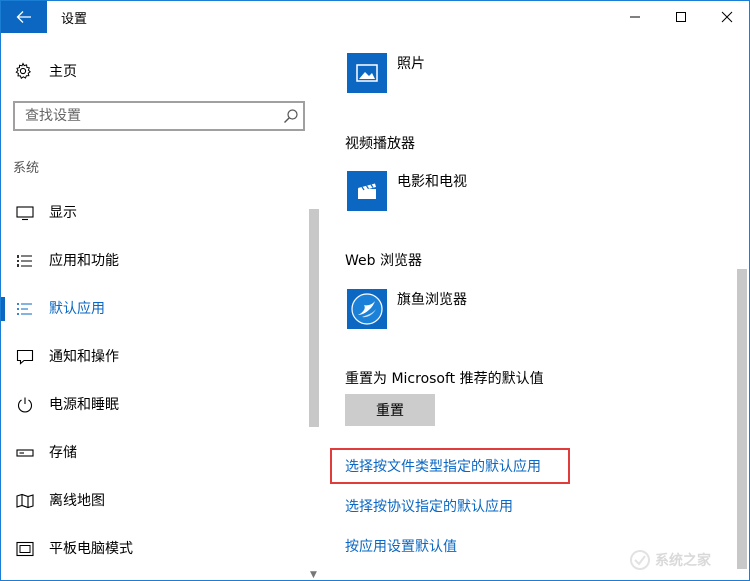 Image resolution: width=750 pixels, height=581 pixels. Describe the element at coordinates (742, 419) in the screenshot. I see `content-scroll-thumb` at that location.